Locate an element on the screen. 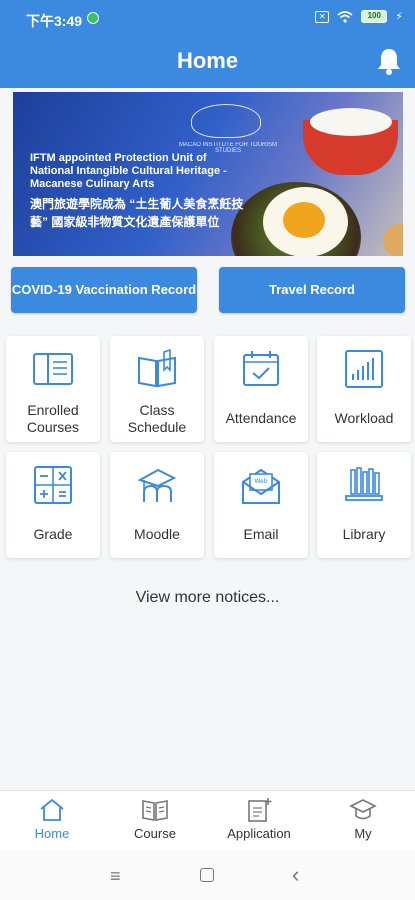 Image resolution: width=415 pixels, height=900 pixels. tile-grade: Grade is located at coordinates (53, 505).